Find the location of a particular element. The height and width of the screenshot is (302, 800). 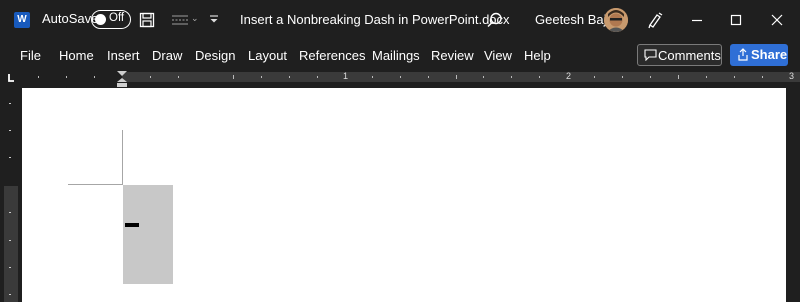

vertical-ruler-text-area is located at coordinates (11, 244).